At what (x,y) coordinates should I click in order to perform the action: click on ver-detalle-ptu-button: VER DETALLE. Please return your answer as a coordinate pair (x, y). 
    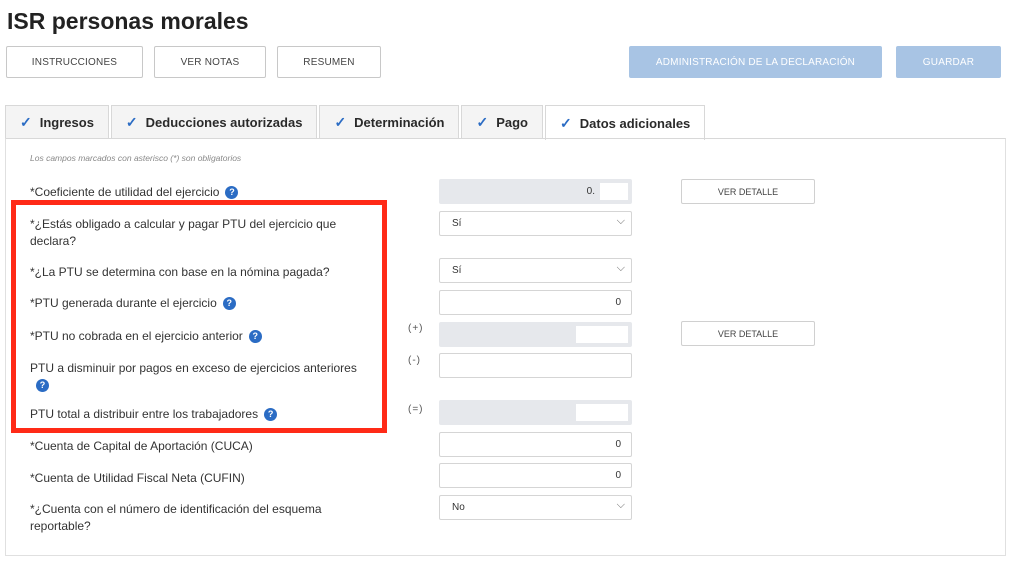
    Looking at the image, I should click on (748, 333).